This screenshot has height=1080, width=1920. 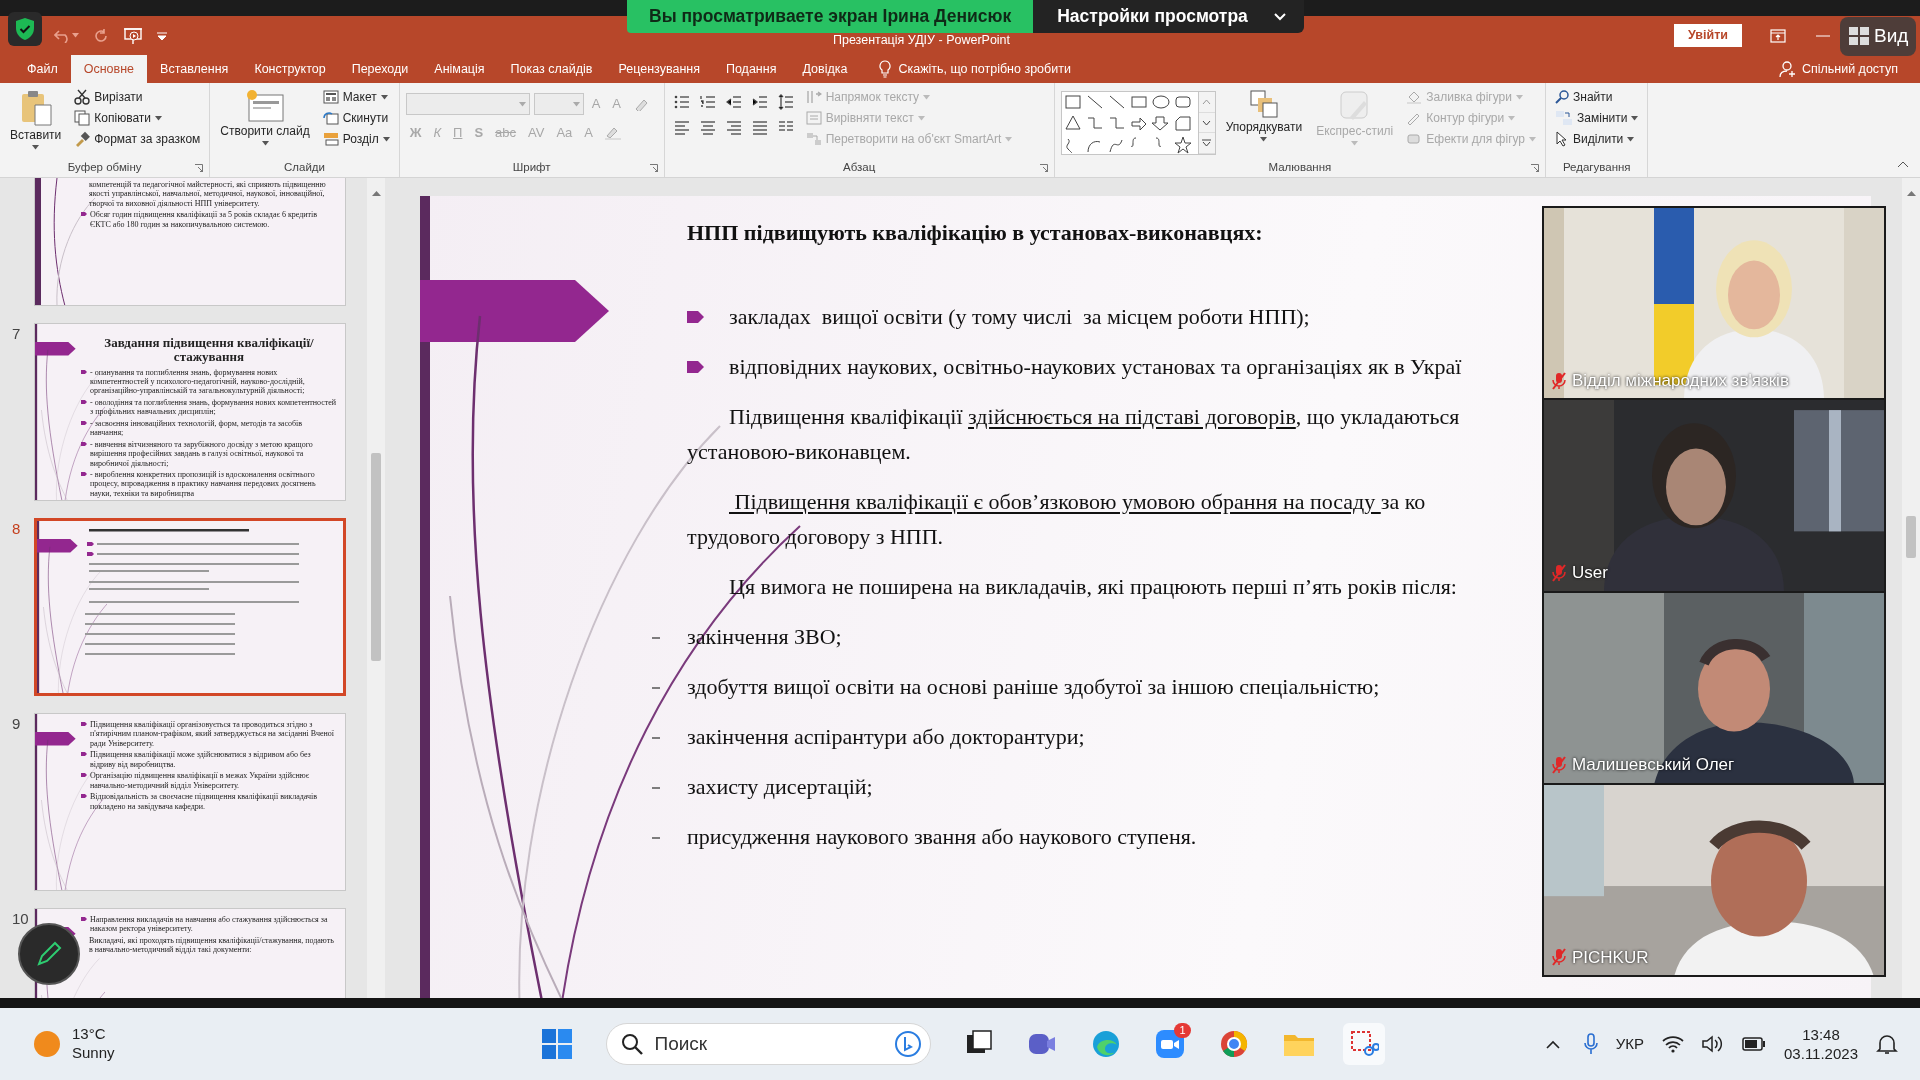 What do you see at coordinates (1859, 36) in the screenshot?
I see `grid-icon` at bounding box center [1859, 36].